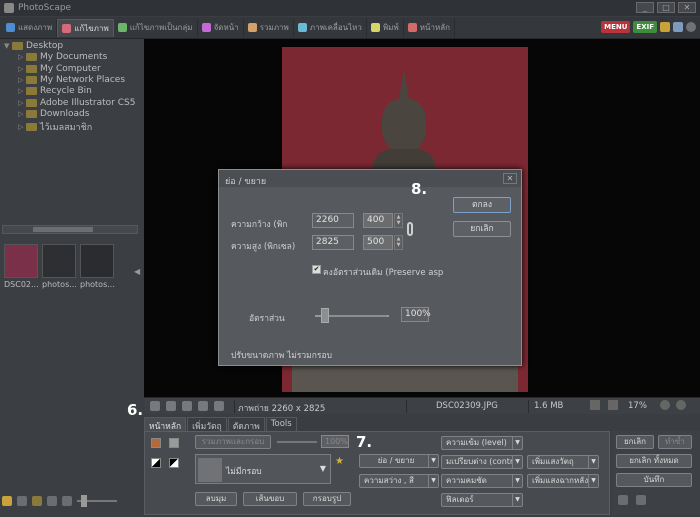 Image resolution: width=700 pixels, height=517 pixels. I want to click on tree-scrollbar, so click(70, 229).